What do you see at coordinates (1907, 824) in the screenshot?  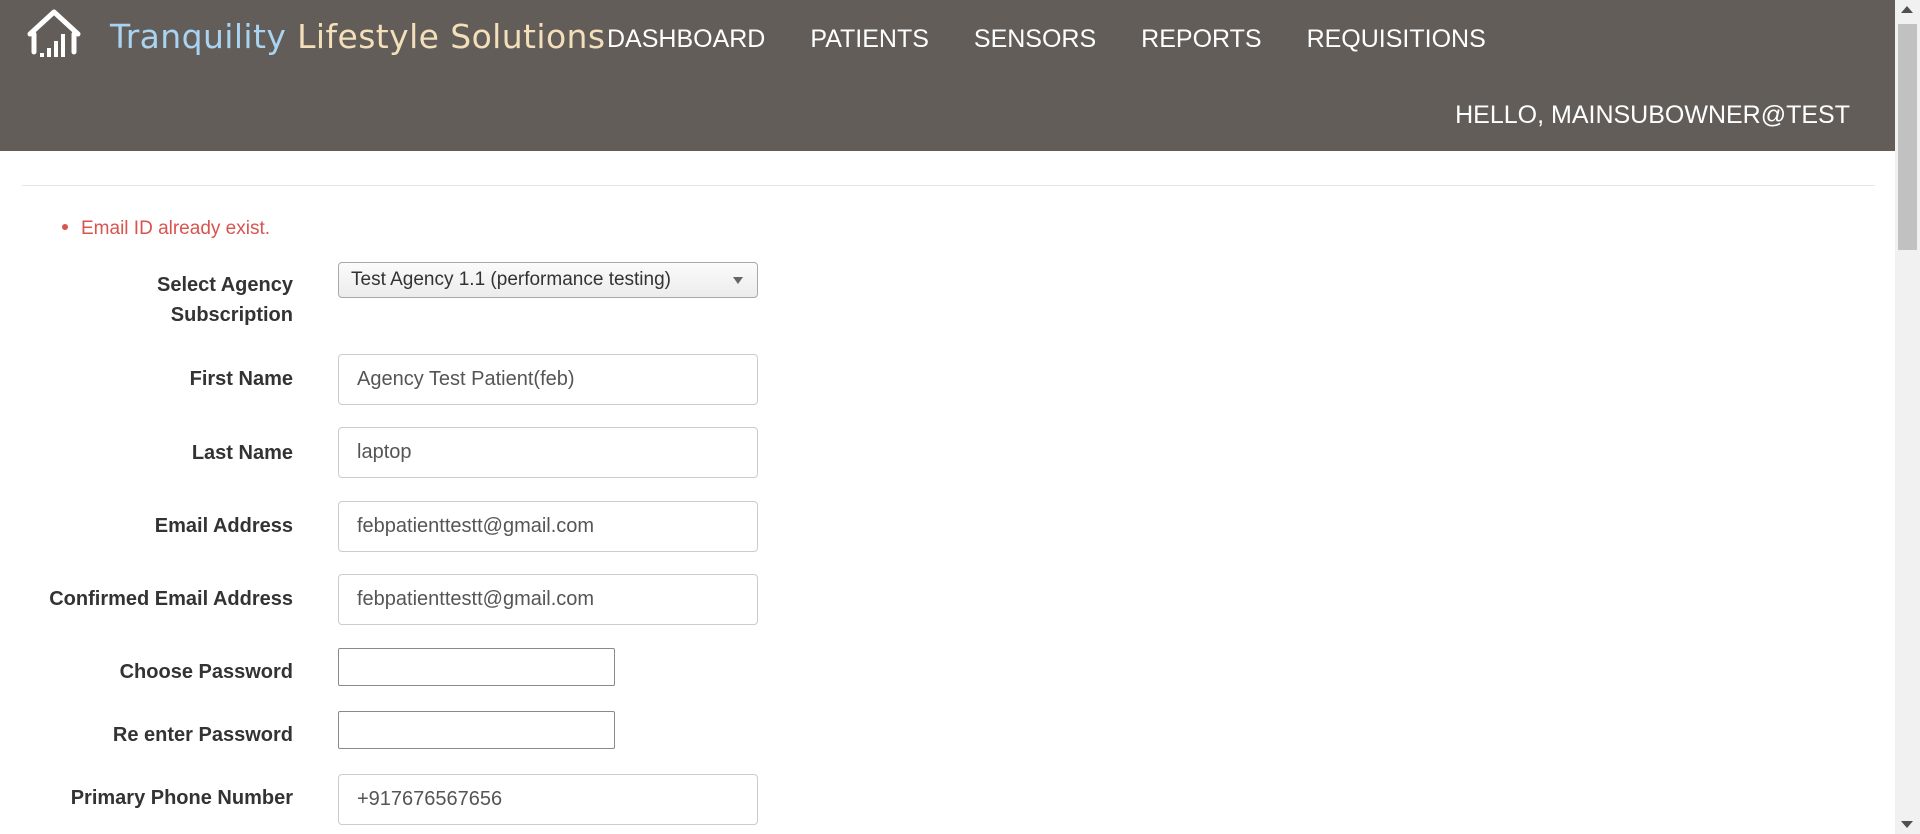 I see `scroll-down-arrow-icon` at bounding box center [1907, 824].